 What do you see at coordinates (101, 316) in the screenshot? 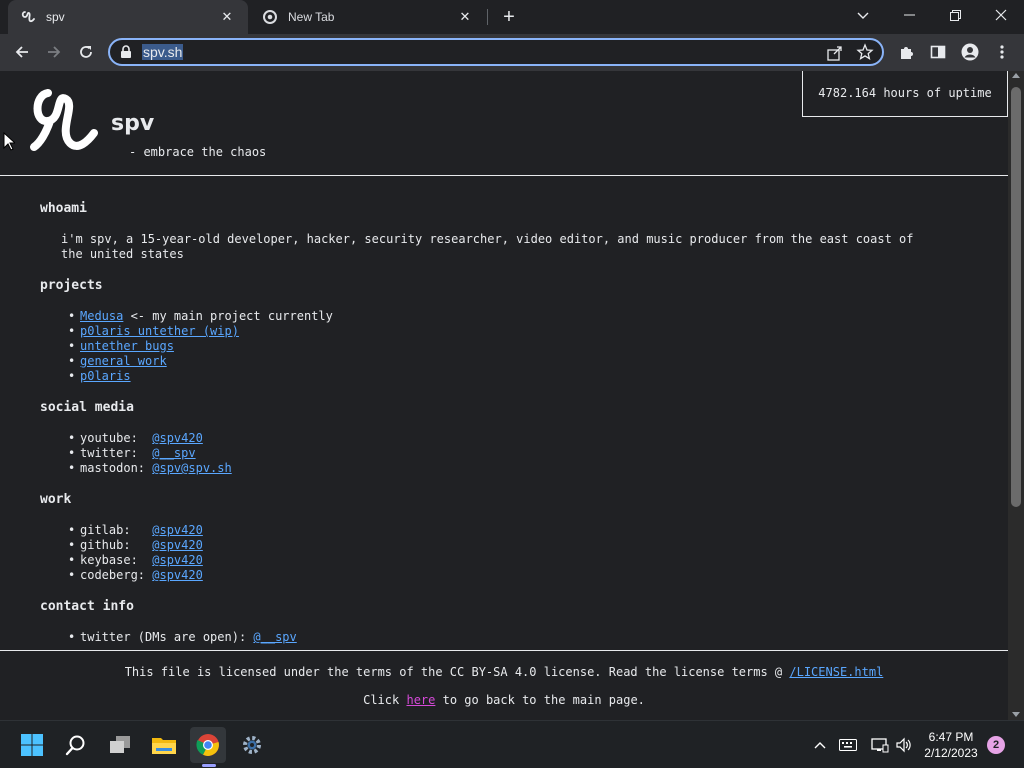
I see `project-link-medusa: Medusa` at bounding box center [101, 316].